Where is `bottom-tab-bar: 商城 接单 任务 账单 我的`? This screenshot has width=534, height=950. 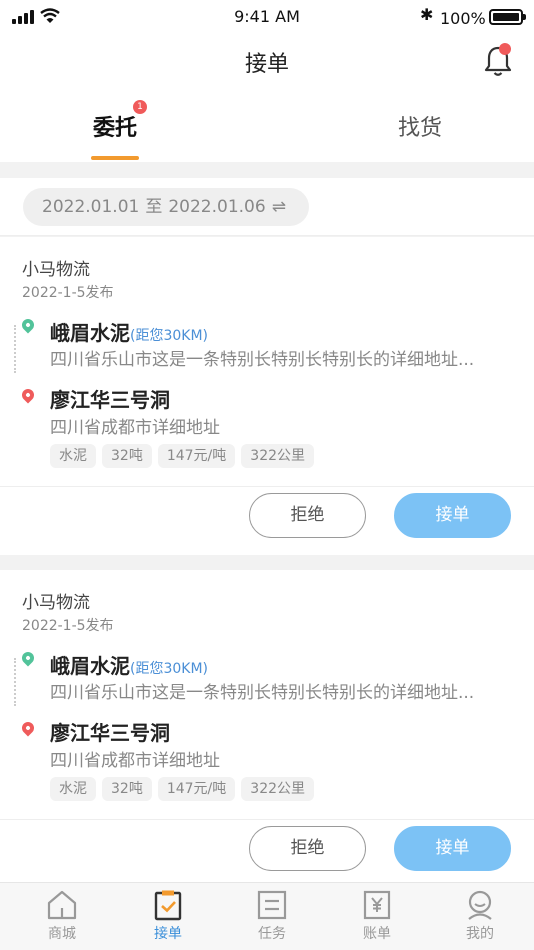
bottom-tab-bar: 商城 接单 任务 账单 我的 is located at coordinates (267, 916).